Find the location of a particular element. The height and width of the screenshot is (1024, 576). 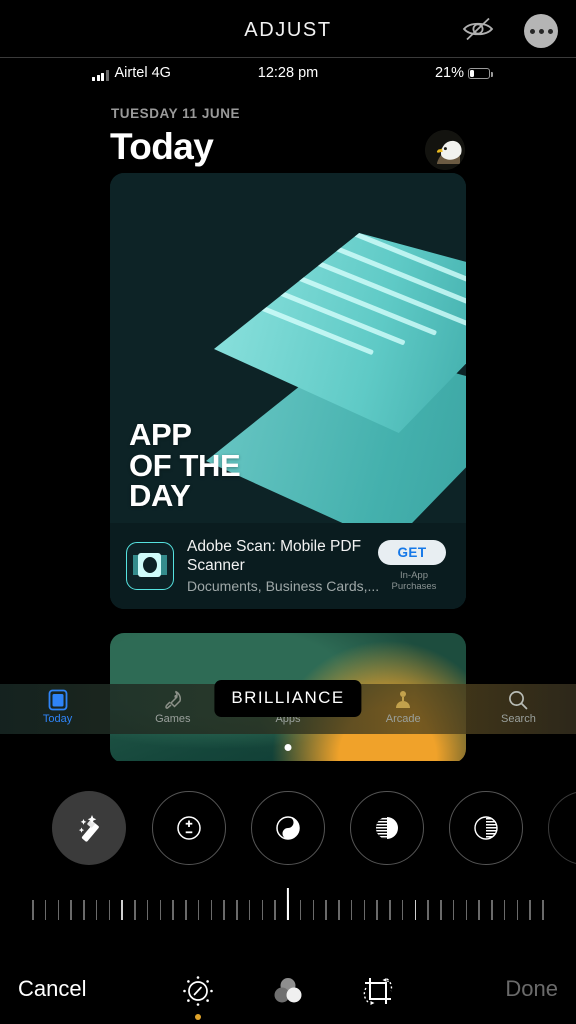

mode-crop-button is located at coordinates (378, 991).